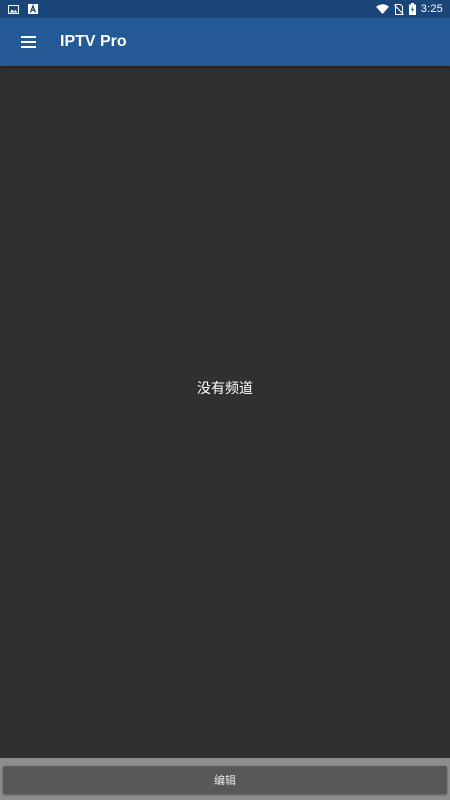 The image size is (450, 800). I want to click on app-bar: IPTV Pro, so click(225, 42).